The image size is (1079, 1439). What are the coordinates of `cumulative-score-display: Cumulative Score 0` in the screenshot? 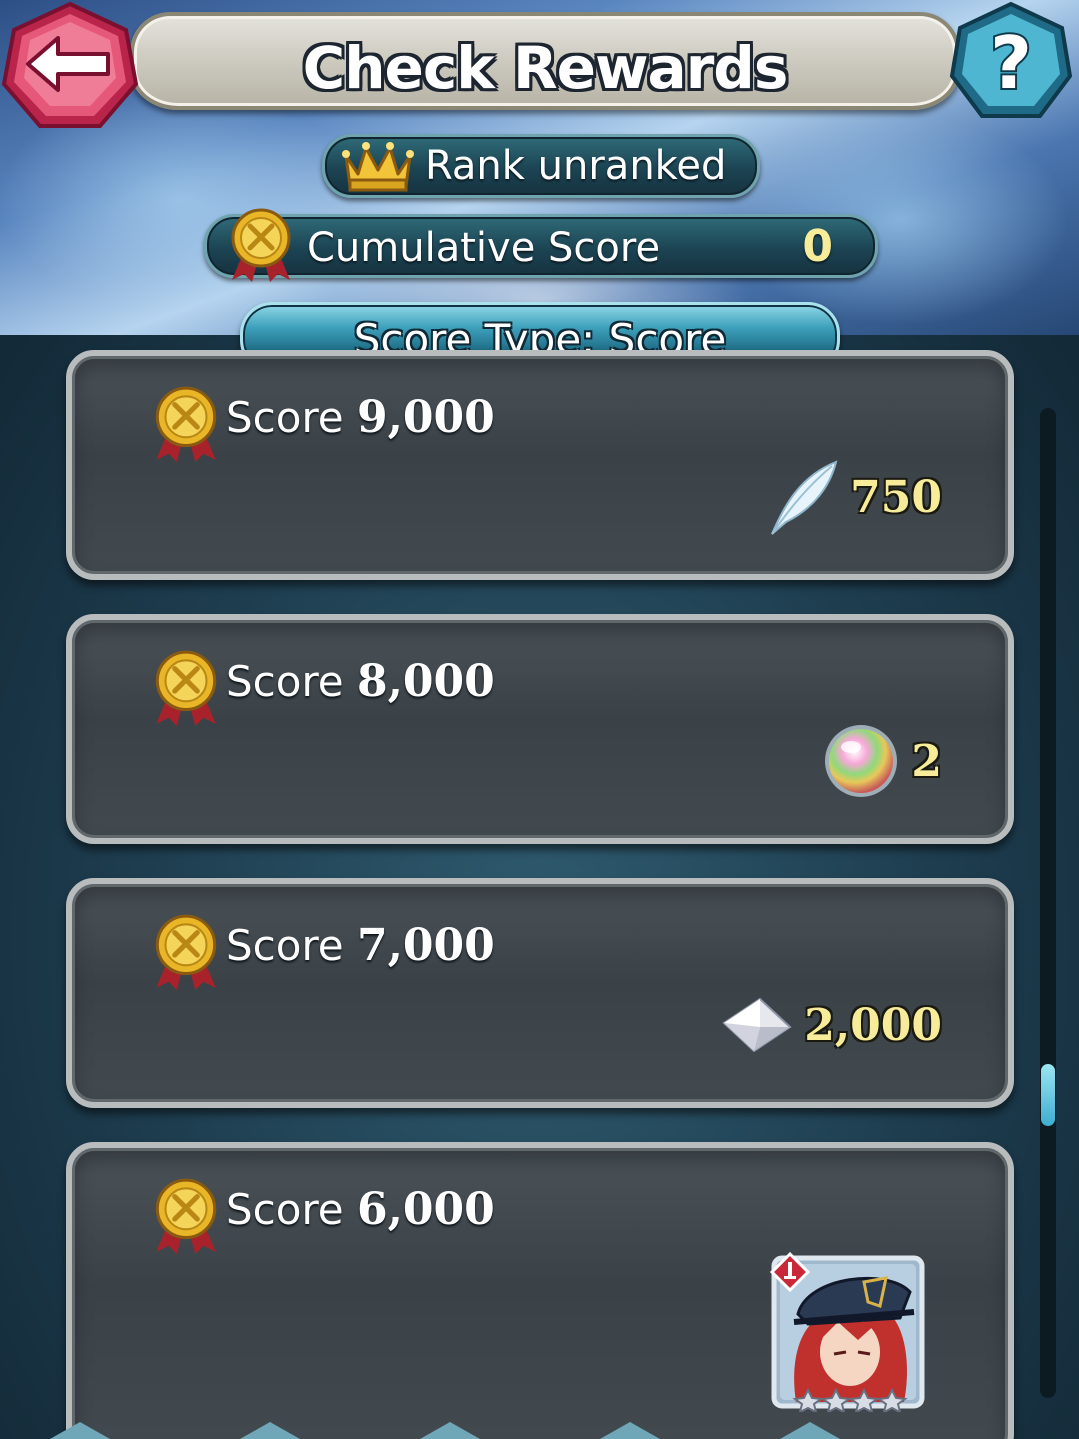 It's located at (541, 246).